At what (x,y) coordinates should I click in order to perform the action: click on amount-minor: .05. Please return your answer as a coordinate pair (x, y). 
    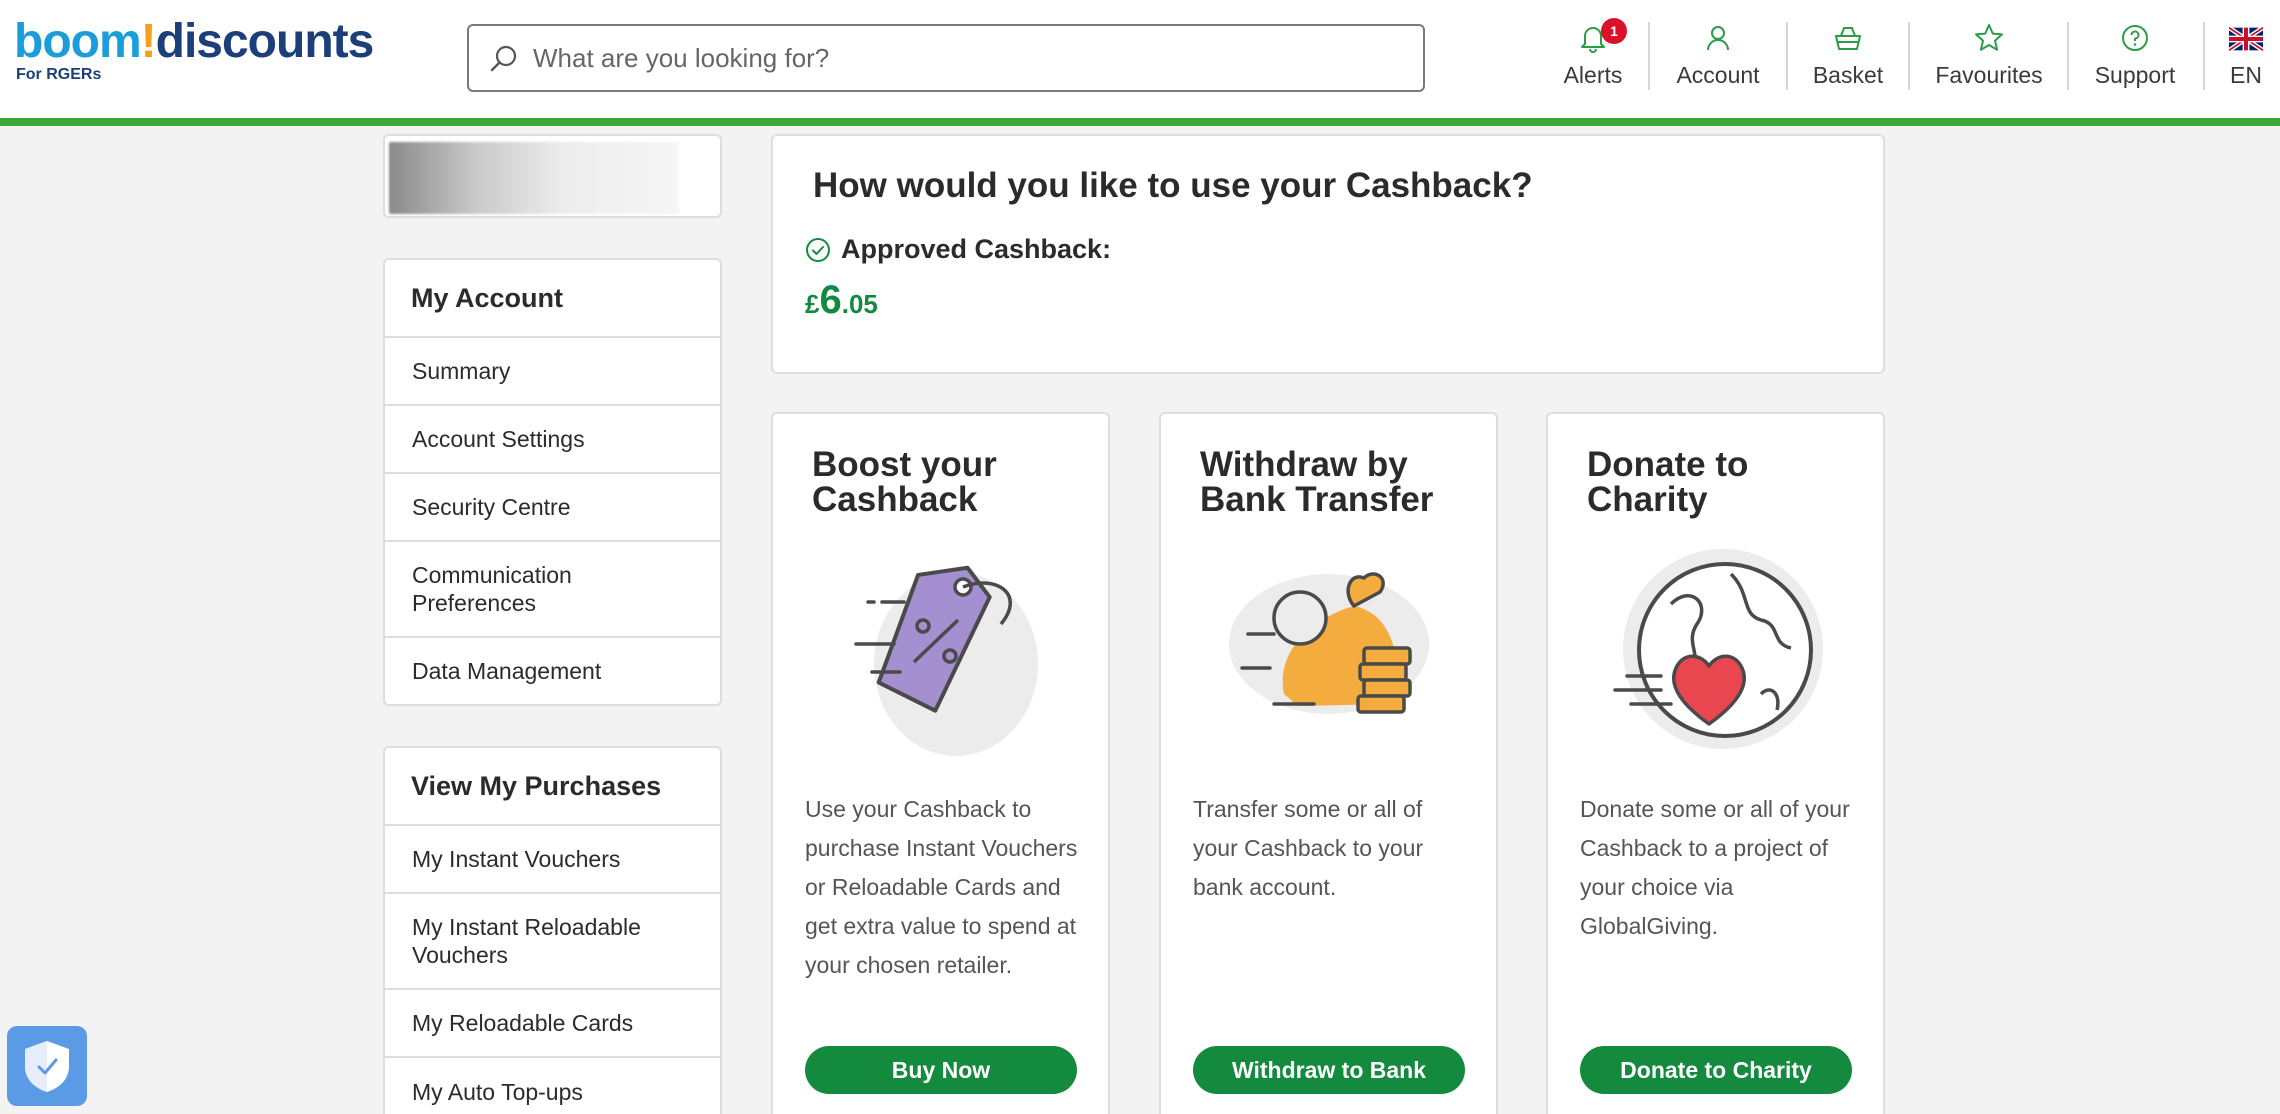
    Looking at the image, I should click on (859, 304).